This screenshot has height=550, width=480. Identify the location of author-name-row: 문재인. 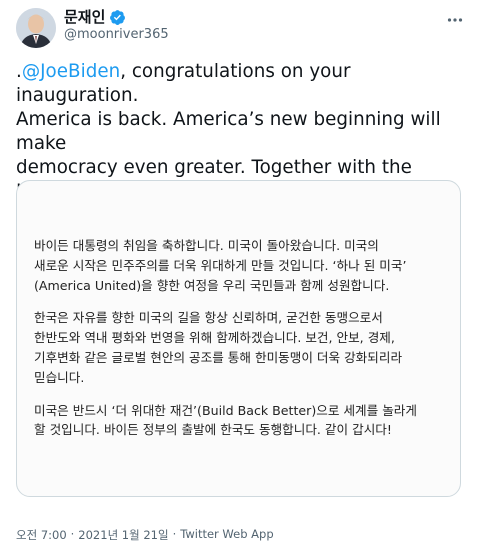
(95, 17).